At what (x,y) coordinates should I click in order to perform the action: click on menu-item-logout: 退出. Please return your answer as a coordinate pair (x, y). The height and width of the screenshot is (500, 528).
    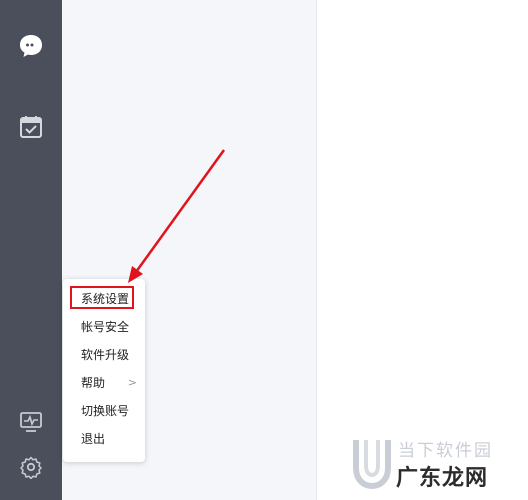
    Looking at the image, I should click on (104, 439).